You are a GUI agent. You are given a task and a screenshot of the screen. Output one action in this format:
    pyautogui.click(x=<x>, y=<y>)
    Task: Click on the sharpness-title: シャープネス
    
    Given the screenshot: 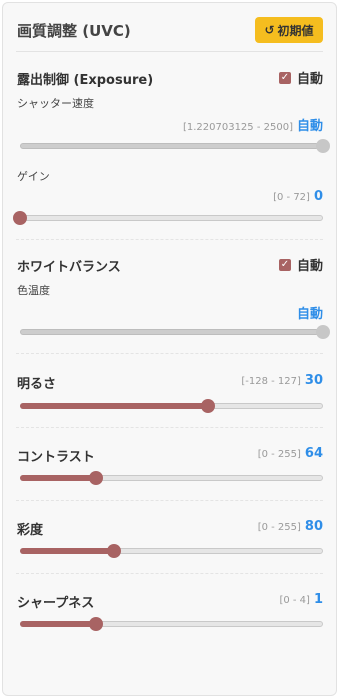 What is the action you would take?
    pyautogui.click(x=56, y=603)
    